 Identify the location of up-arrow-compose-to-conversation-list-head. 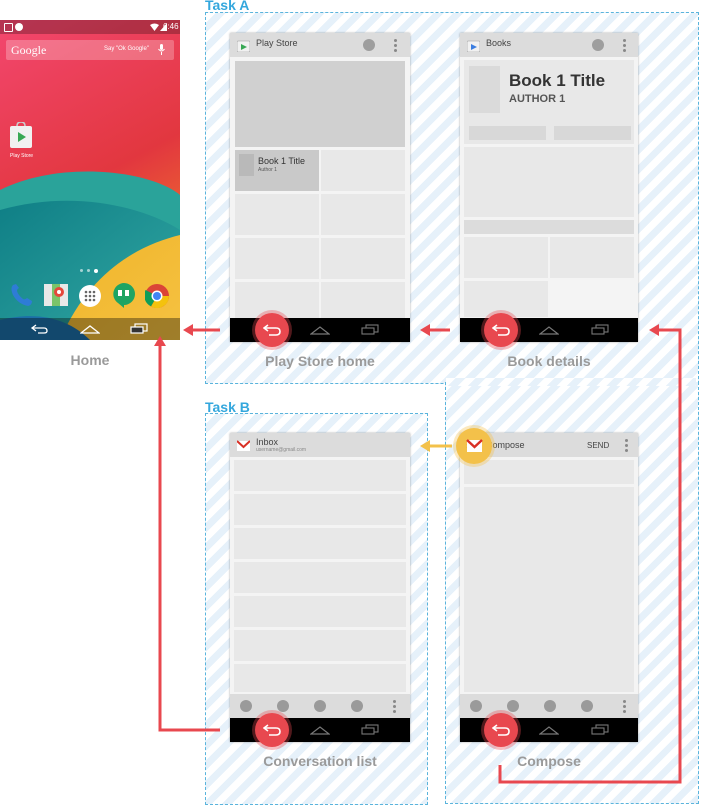
(425, 446).